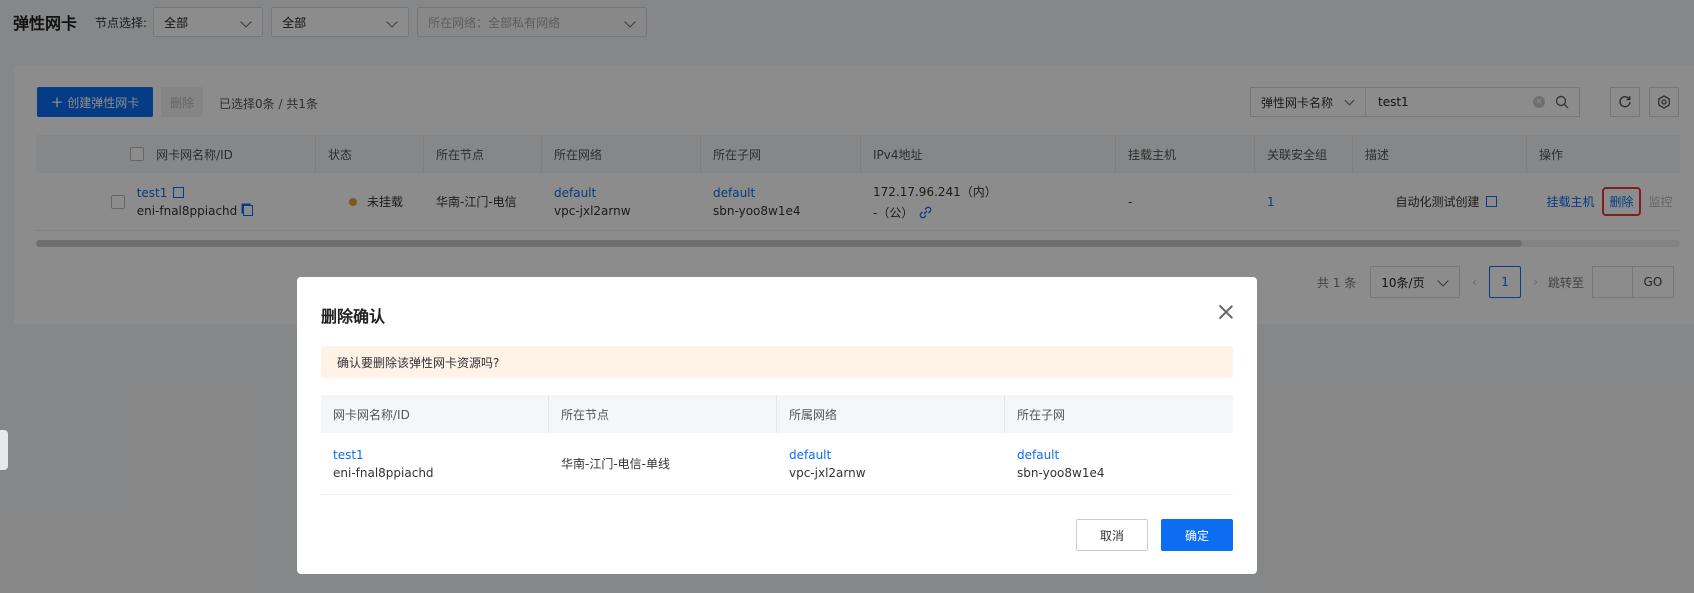 The width and height of the screenshot is (1694, 593). Describe the element at coordinates (615, 464) in the screenshot. I see `cell-node: 华南-江门-电信-单线` at that location.